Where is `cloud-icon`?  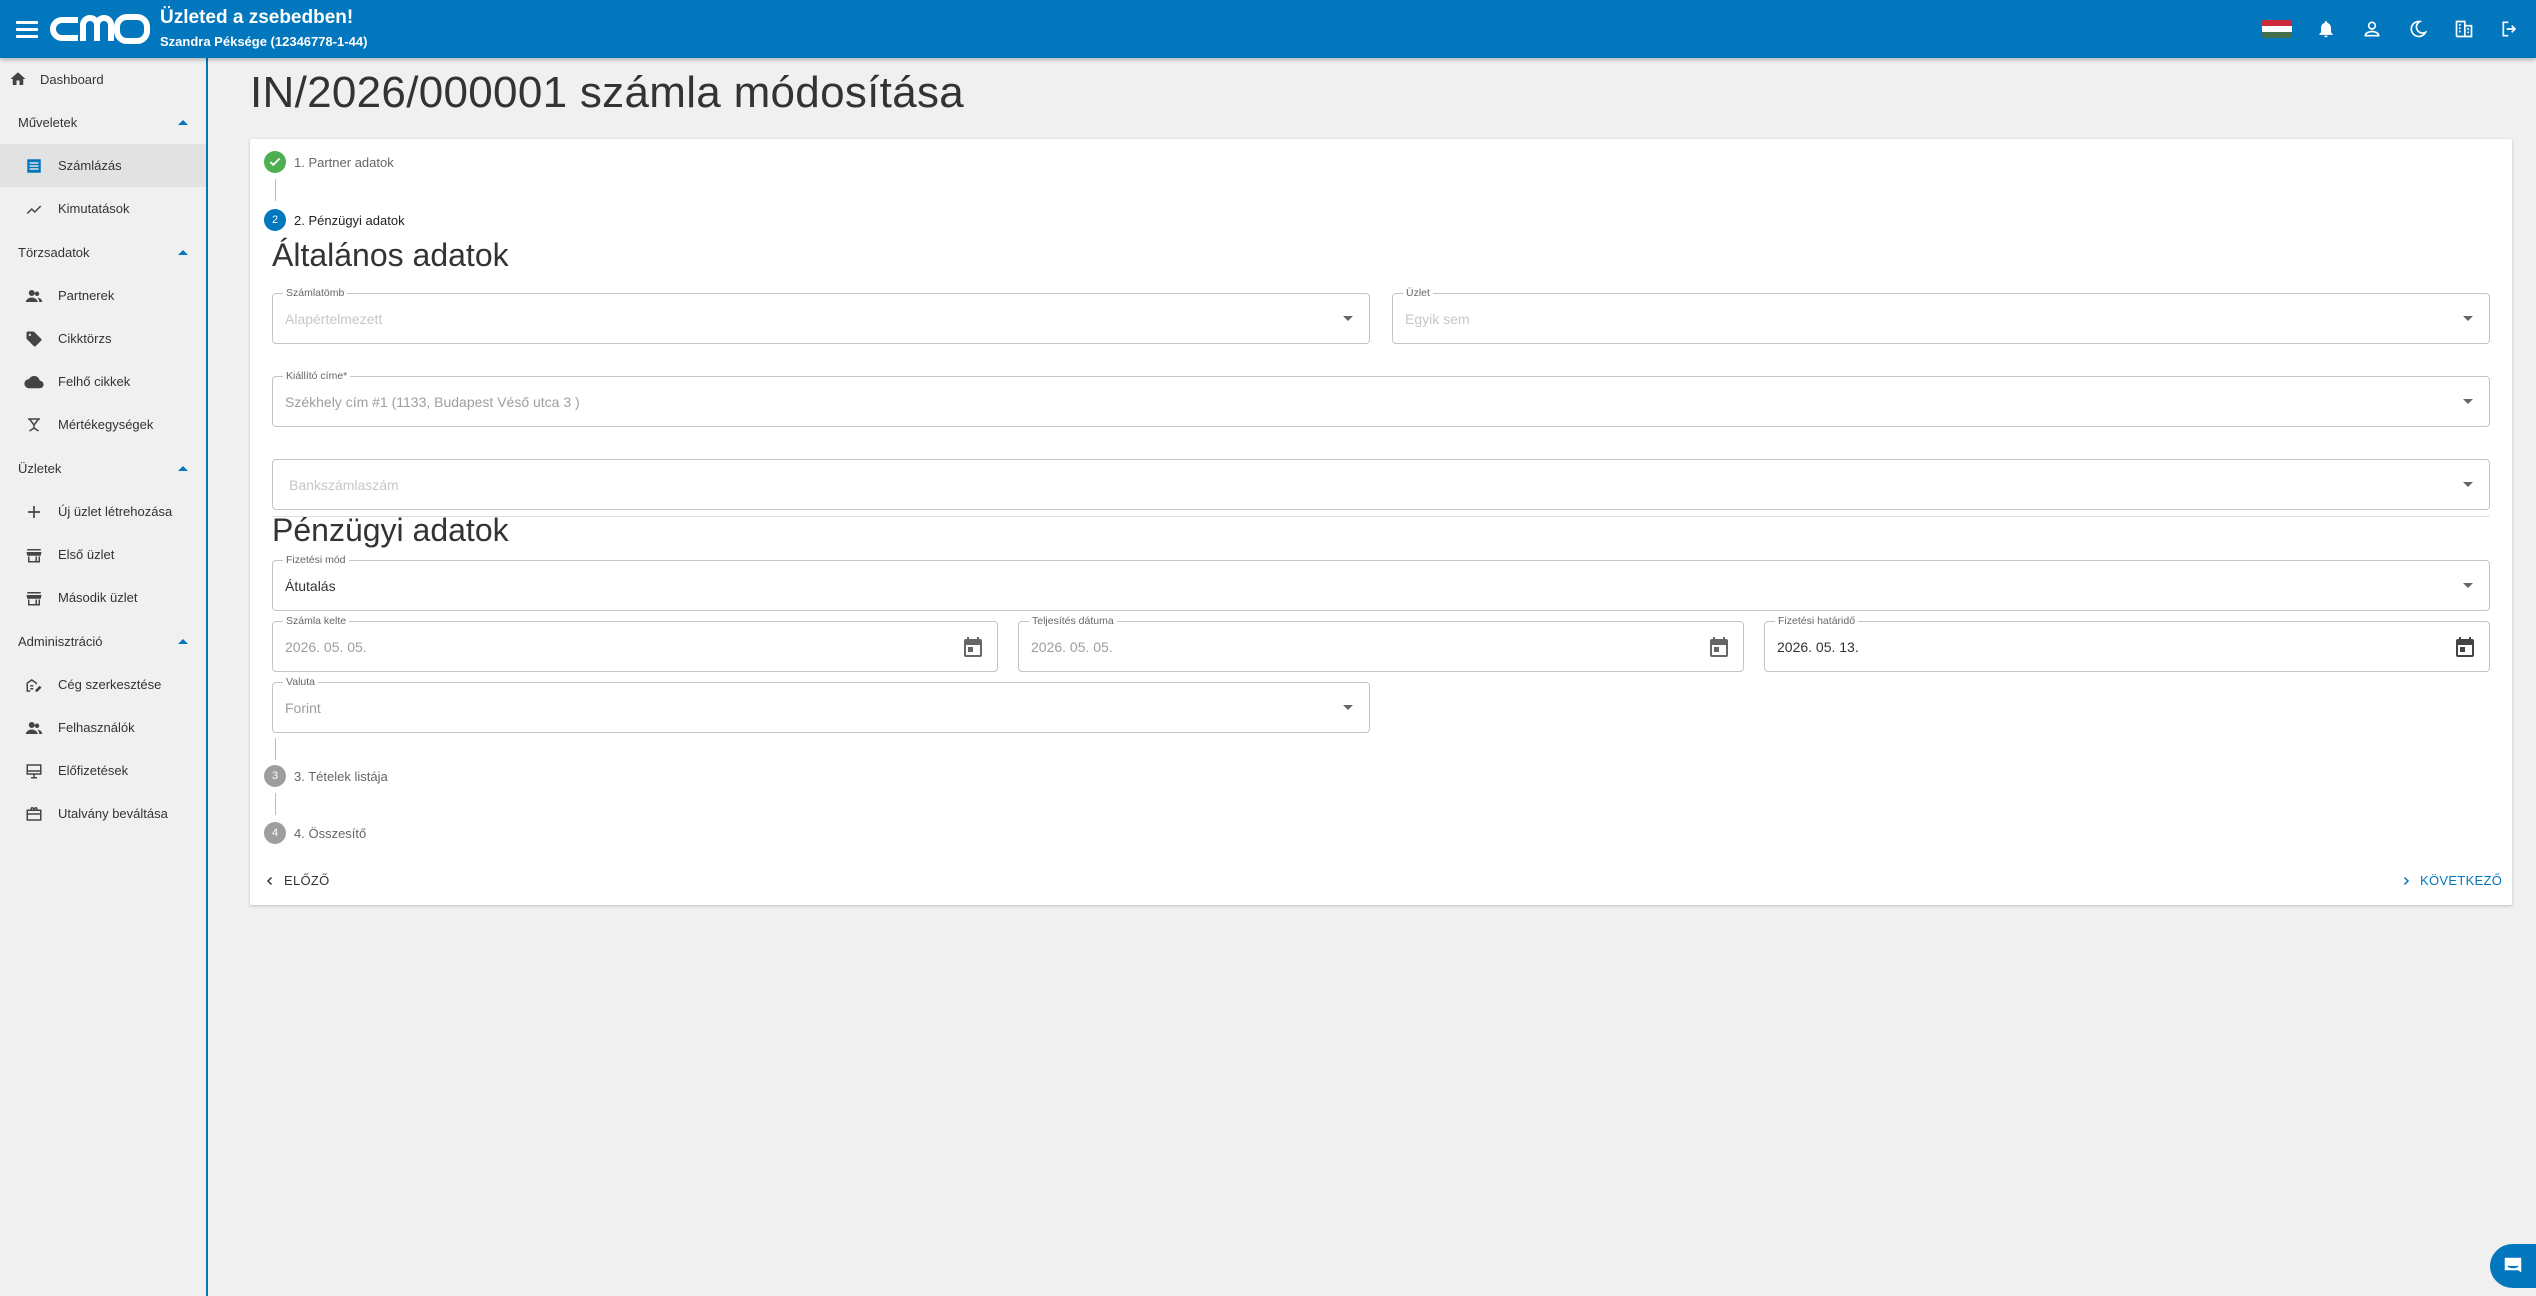
cloud-icon is located at coordinates (34, 382).